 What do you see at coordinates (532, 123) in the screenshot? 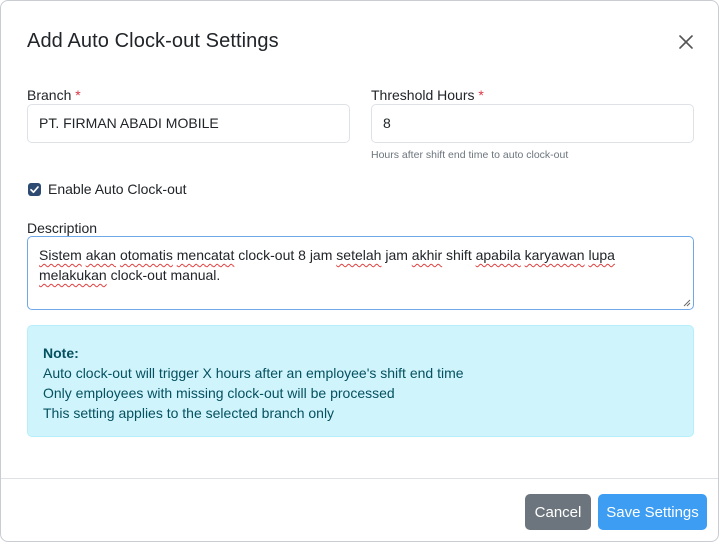
I see `threshold-hours-input: 8` at bounding box center [532, 123].